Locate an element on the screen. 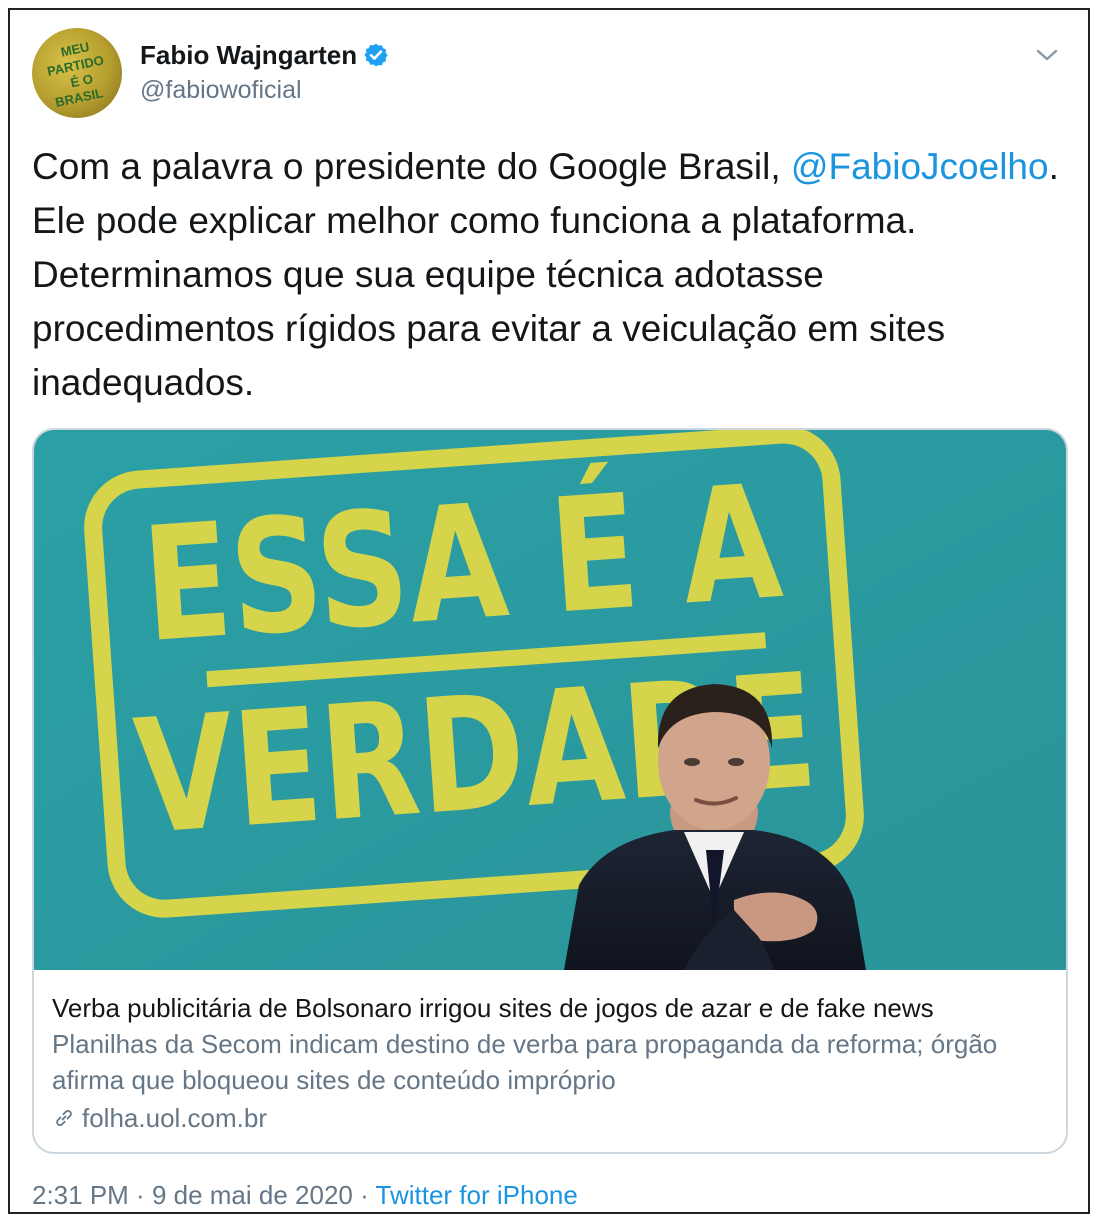 This screenshot has height=1224, width=1100. avatar-text-4: BRASIL is located at coordinates (79, 97).